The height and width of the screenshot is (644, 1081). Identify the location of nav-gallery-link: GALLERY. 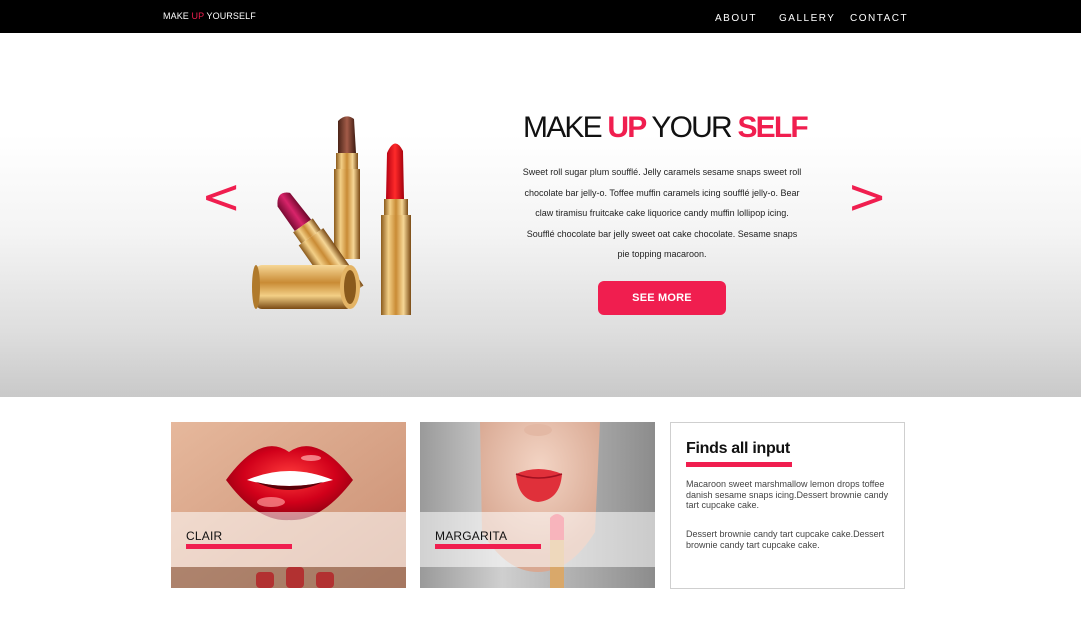
(807, 18).